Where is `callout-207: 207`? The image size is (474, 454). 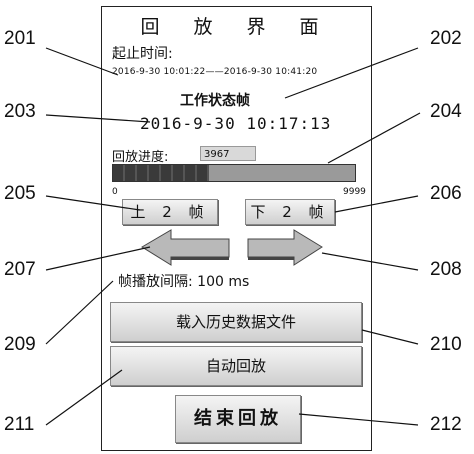 callout-207: 207 is located at coordinates (20, 269).